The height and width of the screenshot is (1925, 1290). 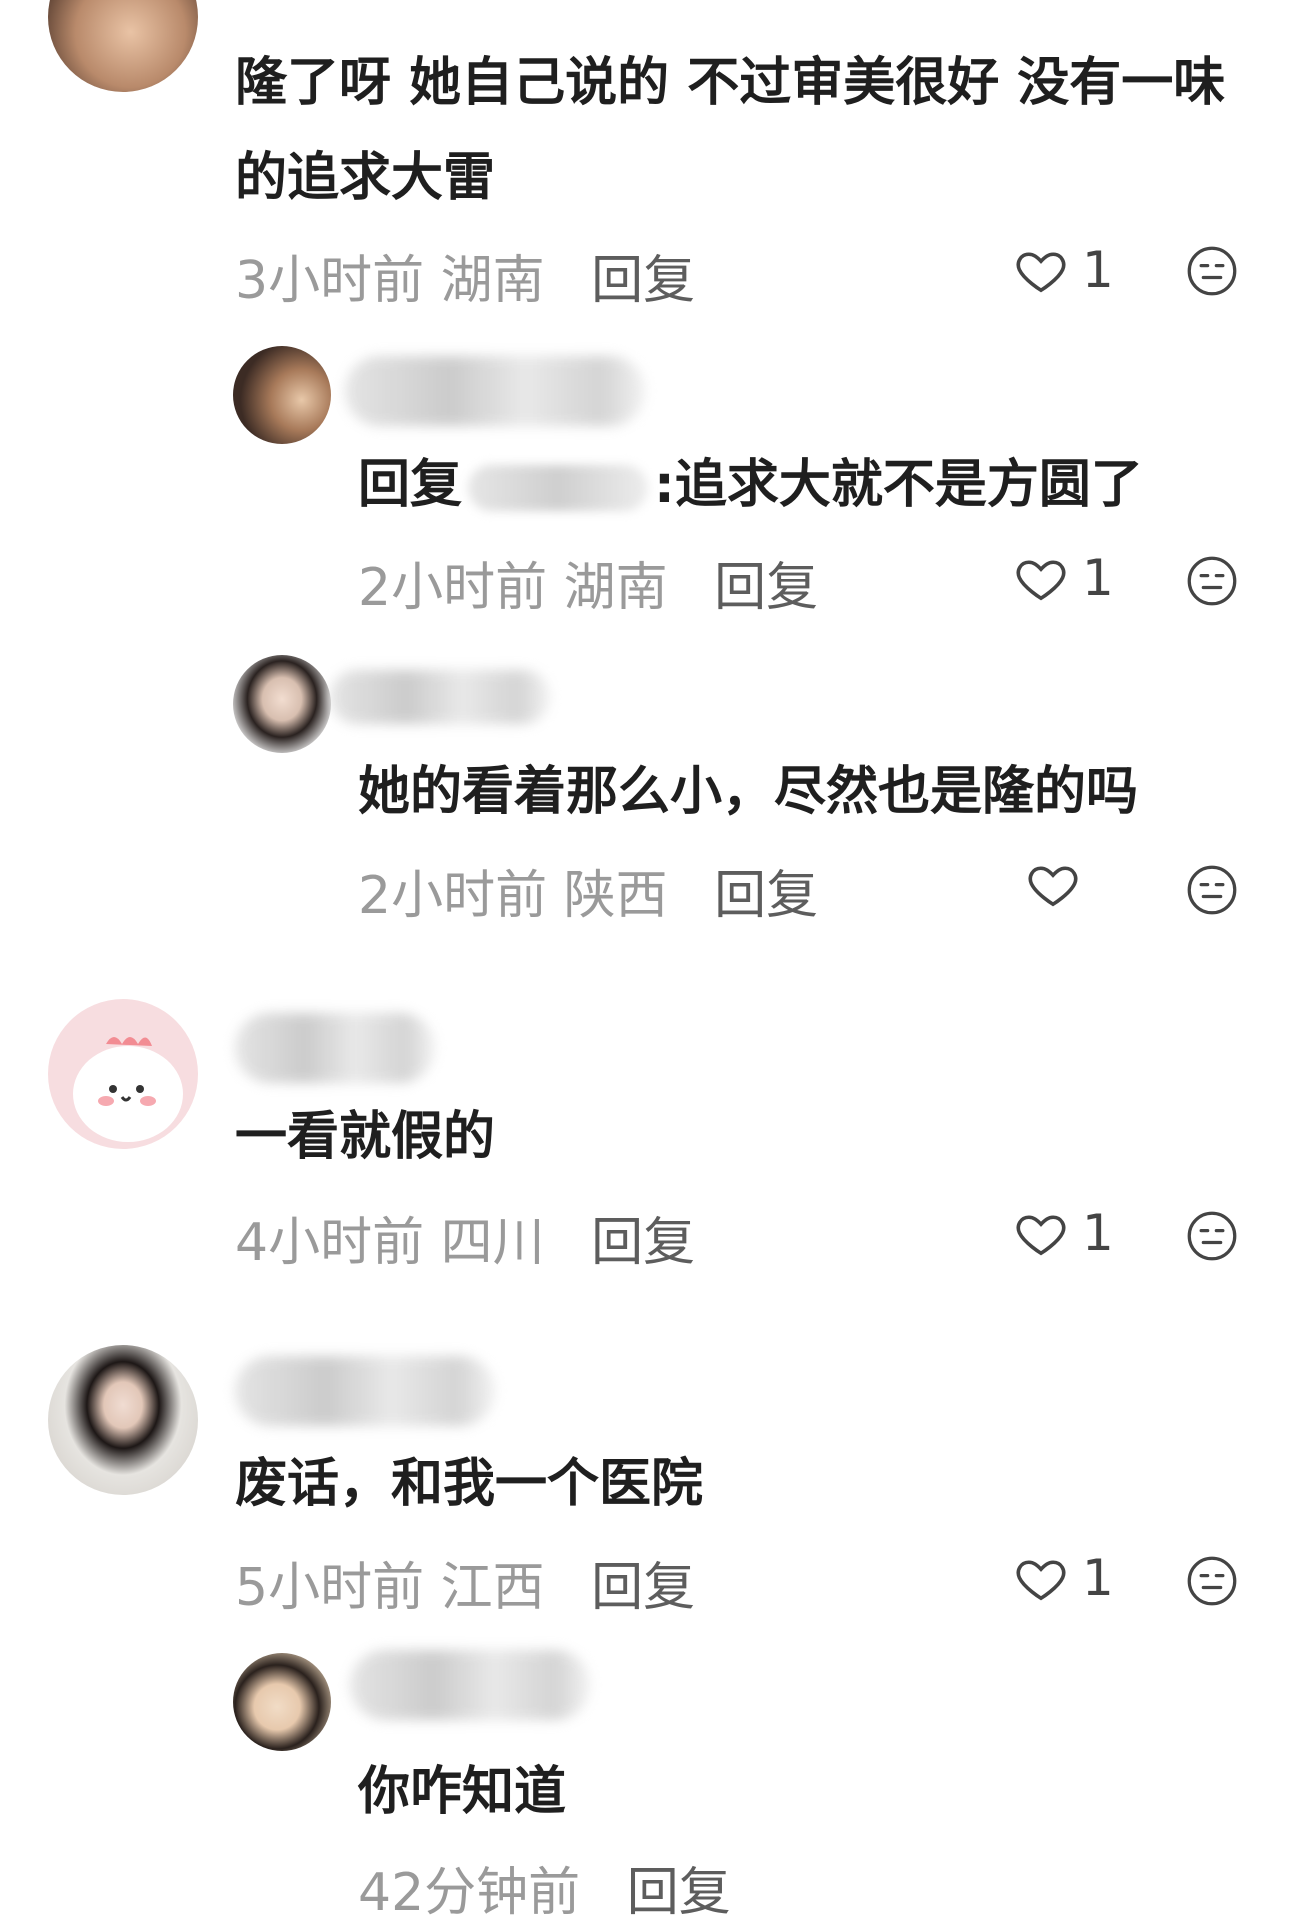 I want to click on comment-meta: 5小时前 江西 回复, so click(x=465, y=1582).